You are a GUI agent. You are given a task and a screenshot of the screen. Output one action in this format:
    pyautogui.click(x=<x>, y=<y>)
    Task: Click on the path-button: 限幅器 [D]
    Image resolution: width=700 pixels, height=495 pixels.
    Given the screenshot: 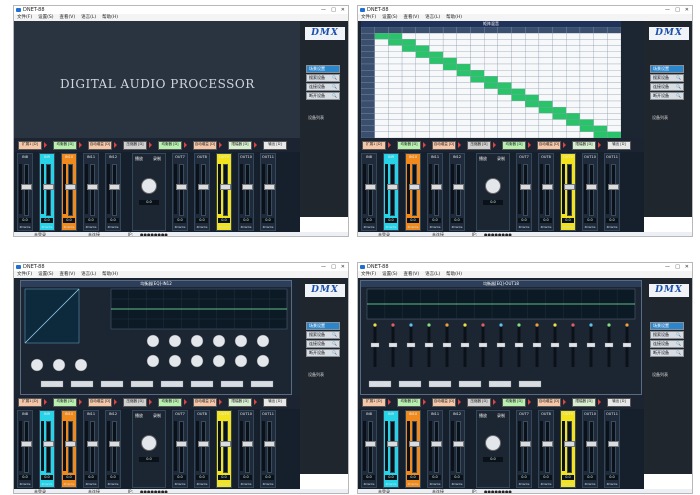 What is the action you would take?
    pyautogui.click(x=240, y=402)
    